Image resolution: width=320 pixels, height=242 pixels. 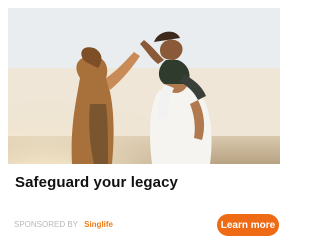 I want to click on learn-more-button: Learn more, so click(x=248, y=225).